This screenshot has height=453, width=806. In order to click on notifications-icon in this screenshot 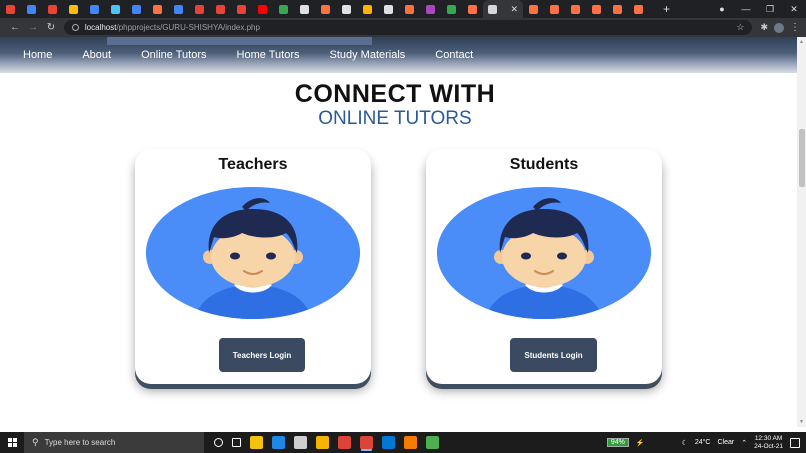, I will do `click(795, 442)`.